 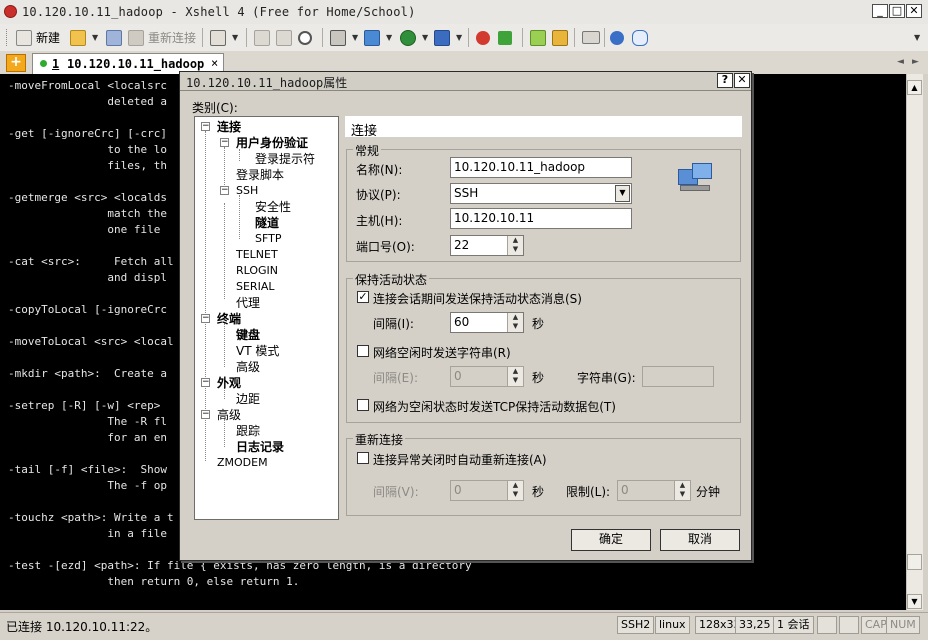 I want to click on tree-item-zmodem: ZMODEM, so click(x=242, y=463).